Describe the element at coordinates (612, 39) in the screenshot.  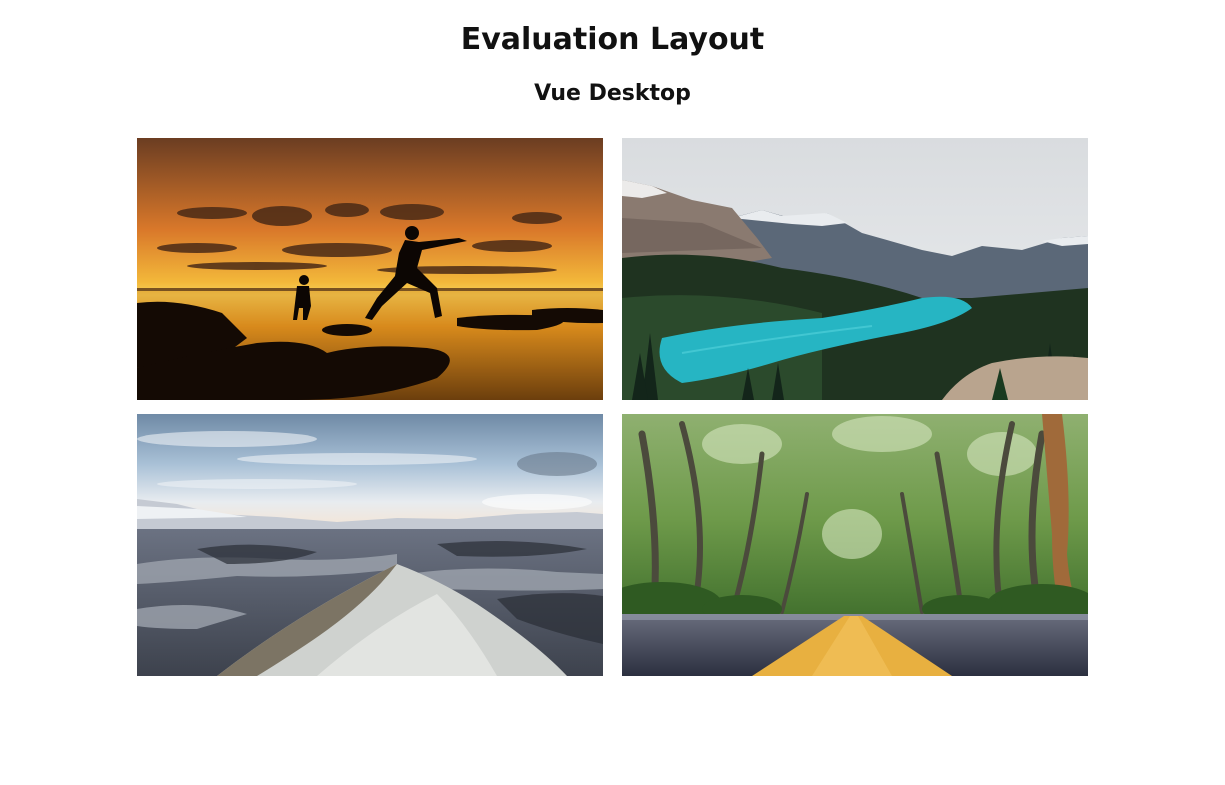
I see `page-title: Evaluation Layout` at that location.